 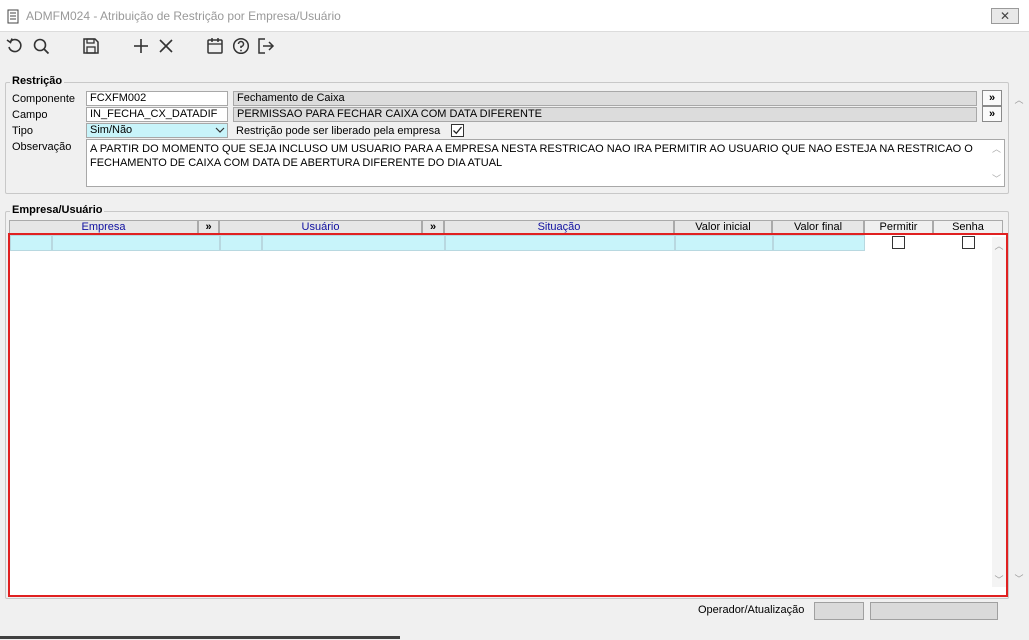 What do you see at coordinates (31, 243) in the screenshot?
I see `empresa-code-cell` at bounding box center [31, 243].